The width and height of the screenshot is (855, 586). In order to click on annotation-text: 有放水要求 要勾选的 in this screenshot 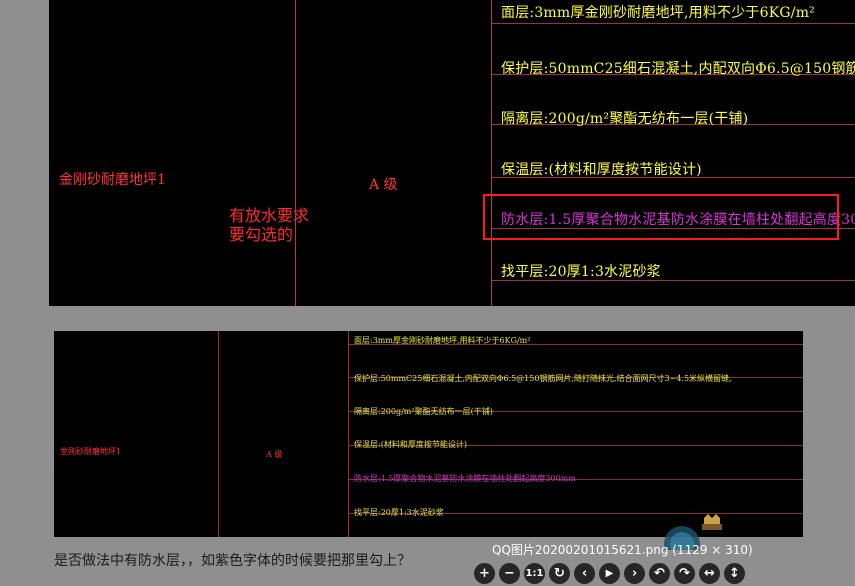, I will do `click(269, 225)`.